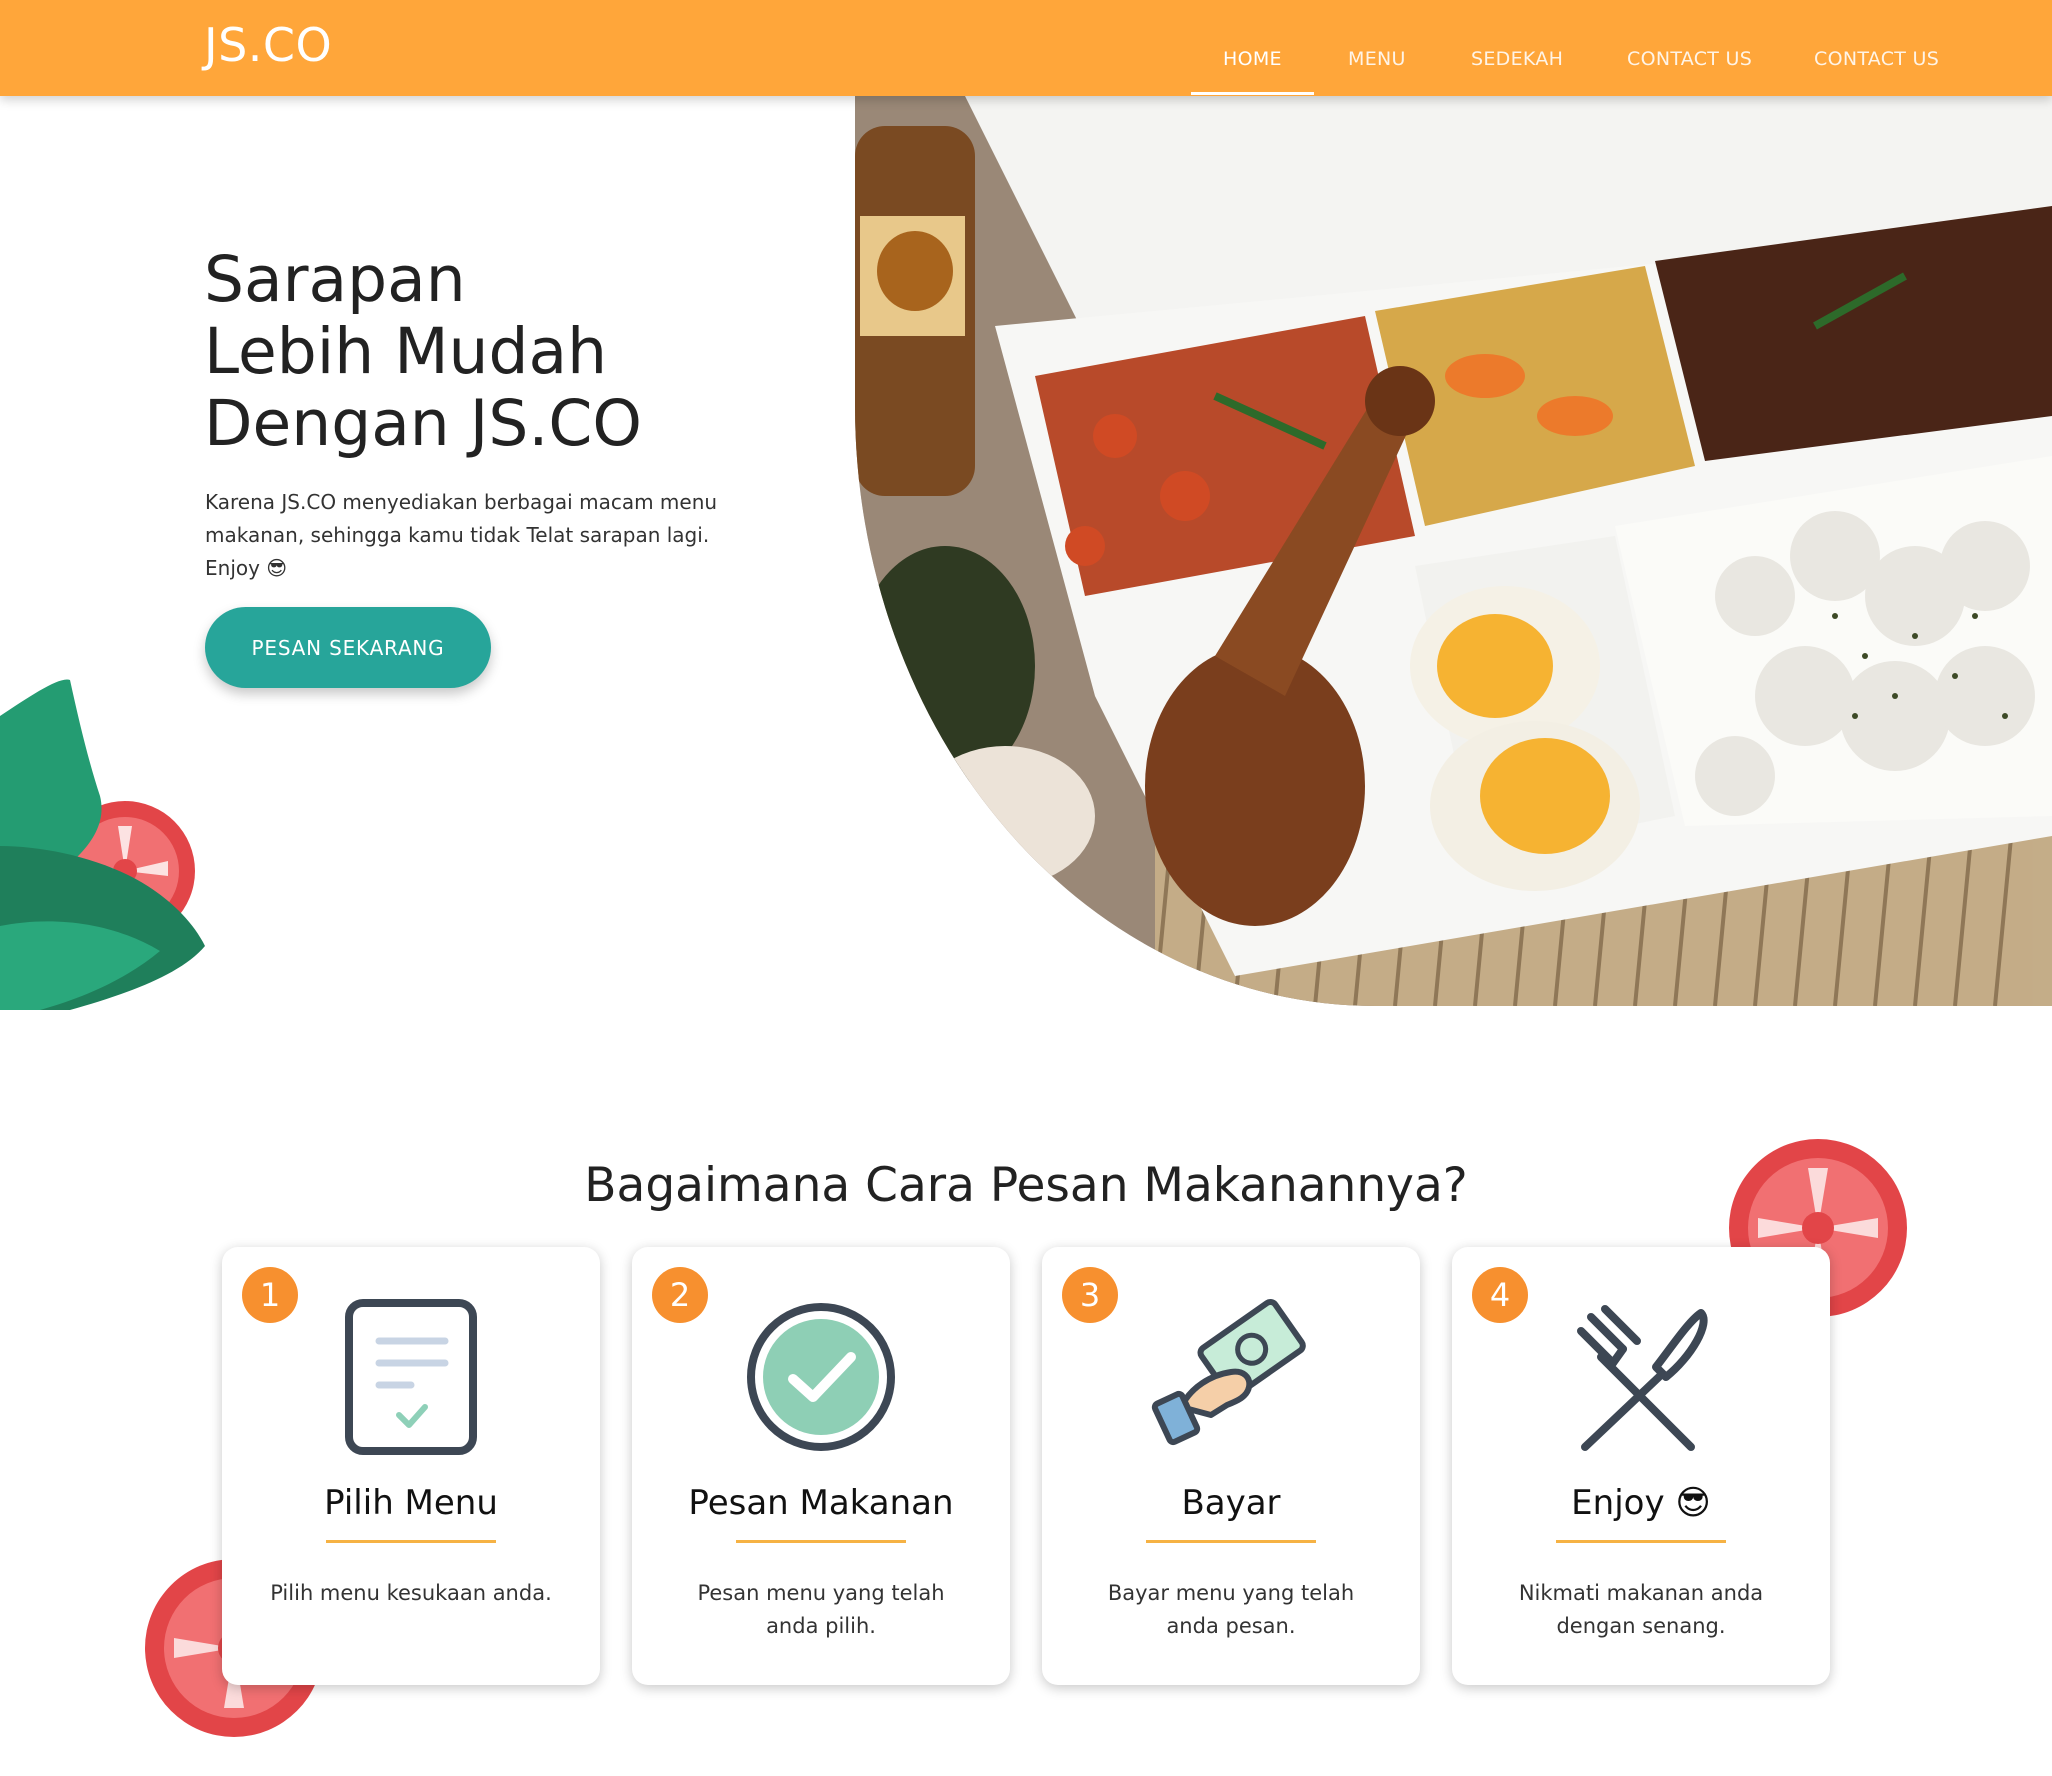  I want to click on hero-title-line-1: Sarapan, so click(335, 279).